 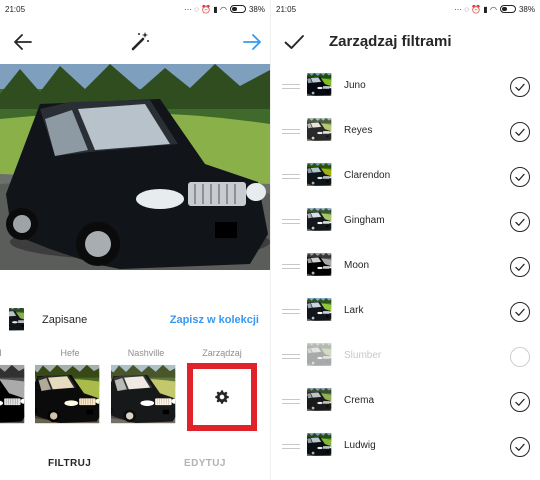 What do you see at coordinates (214, 320) in the screenshot?
I see `save-to-collection-link: Zapisz w kolekcji` at bounding box center [214, 320].